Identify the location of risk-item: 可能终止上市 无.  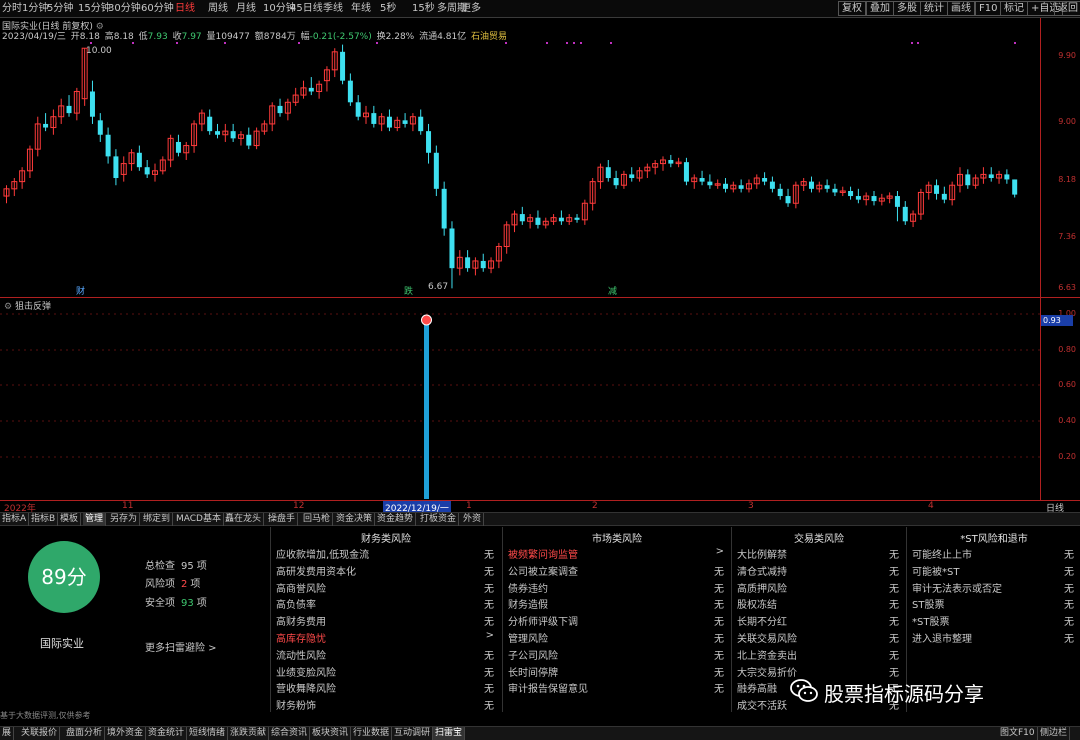
(993, 554).